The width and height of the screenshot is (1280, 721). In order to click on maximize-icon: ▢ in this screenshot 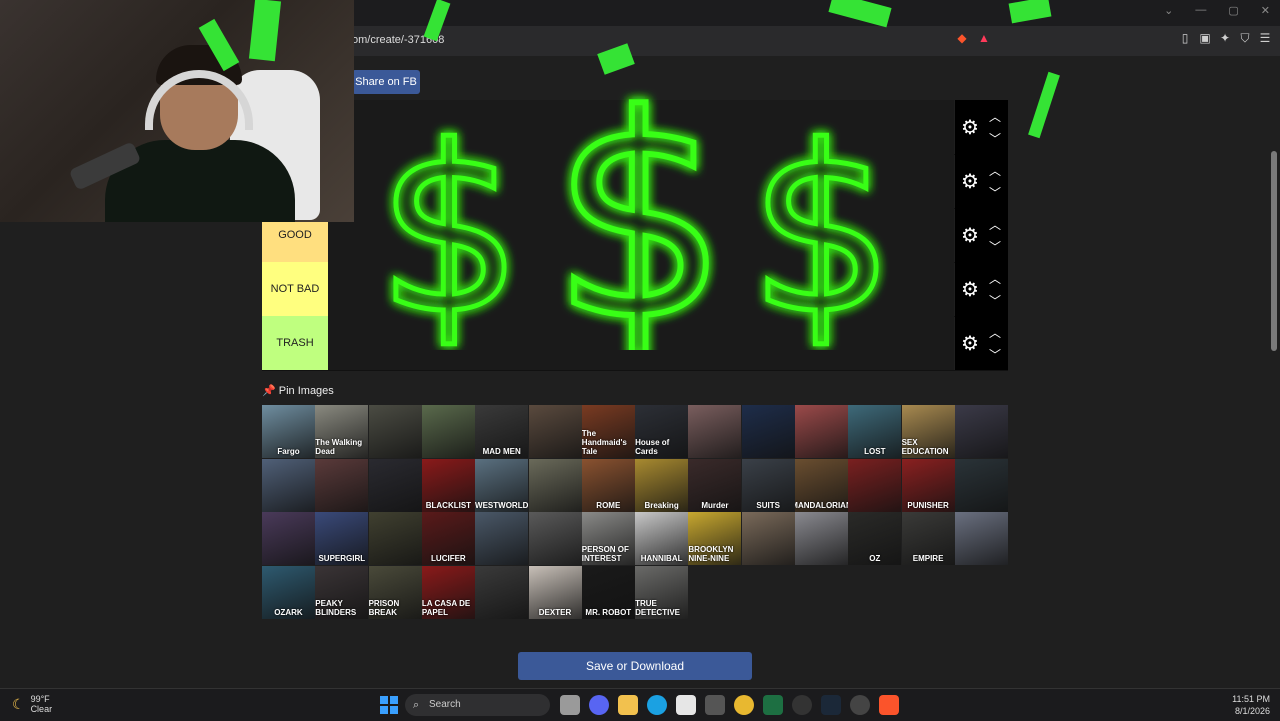, I will do `click(1233, 10)`.